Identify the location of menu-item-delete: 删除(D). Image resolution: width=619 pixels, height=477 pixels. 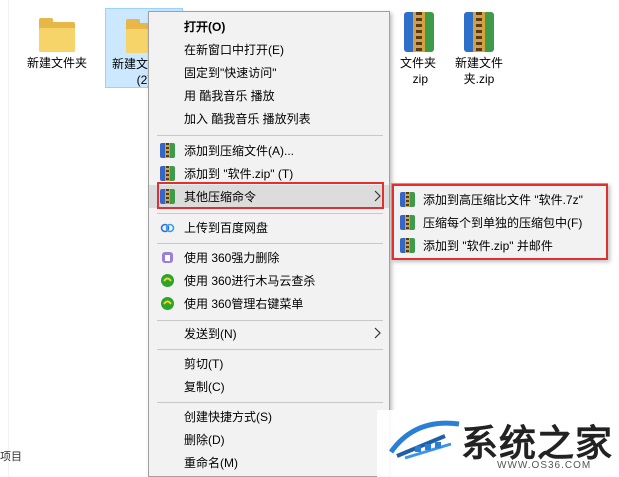
(269, 439).